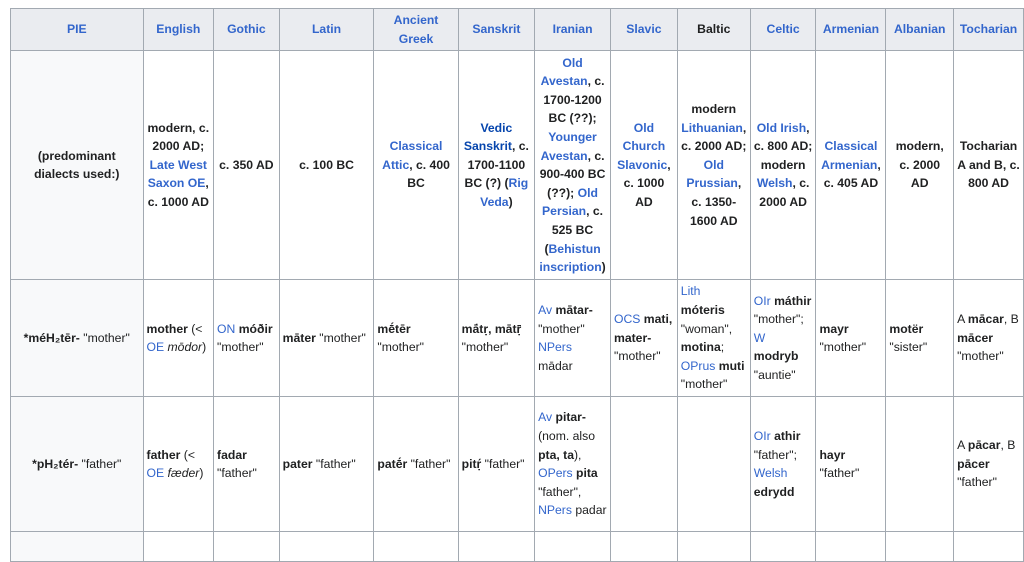 This screenshot has width=1024, height=562. Describe the element at coordinates (762, 301) in the screenshot. I see `link-oir: OIr` at that location.